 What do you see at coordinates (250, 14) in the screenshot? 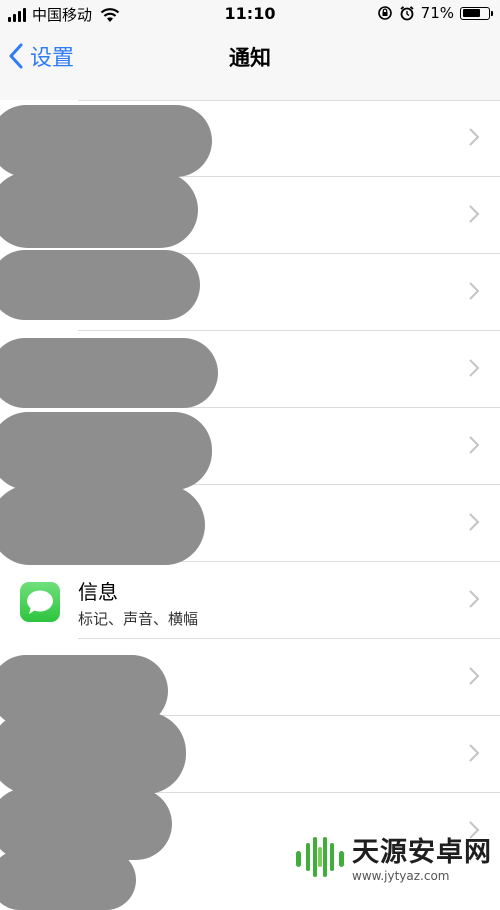
I see `status-bar: 中国移动 11:10 71%` at bounding box center [250, 14].